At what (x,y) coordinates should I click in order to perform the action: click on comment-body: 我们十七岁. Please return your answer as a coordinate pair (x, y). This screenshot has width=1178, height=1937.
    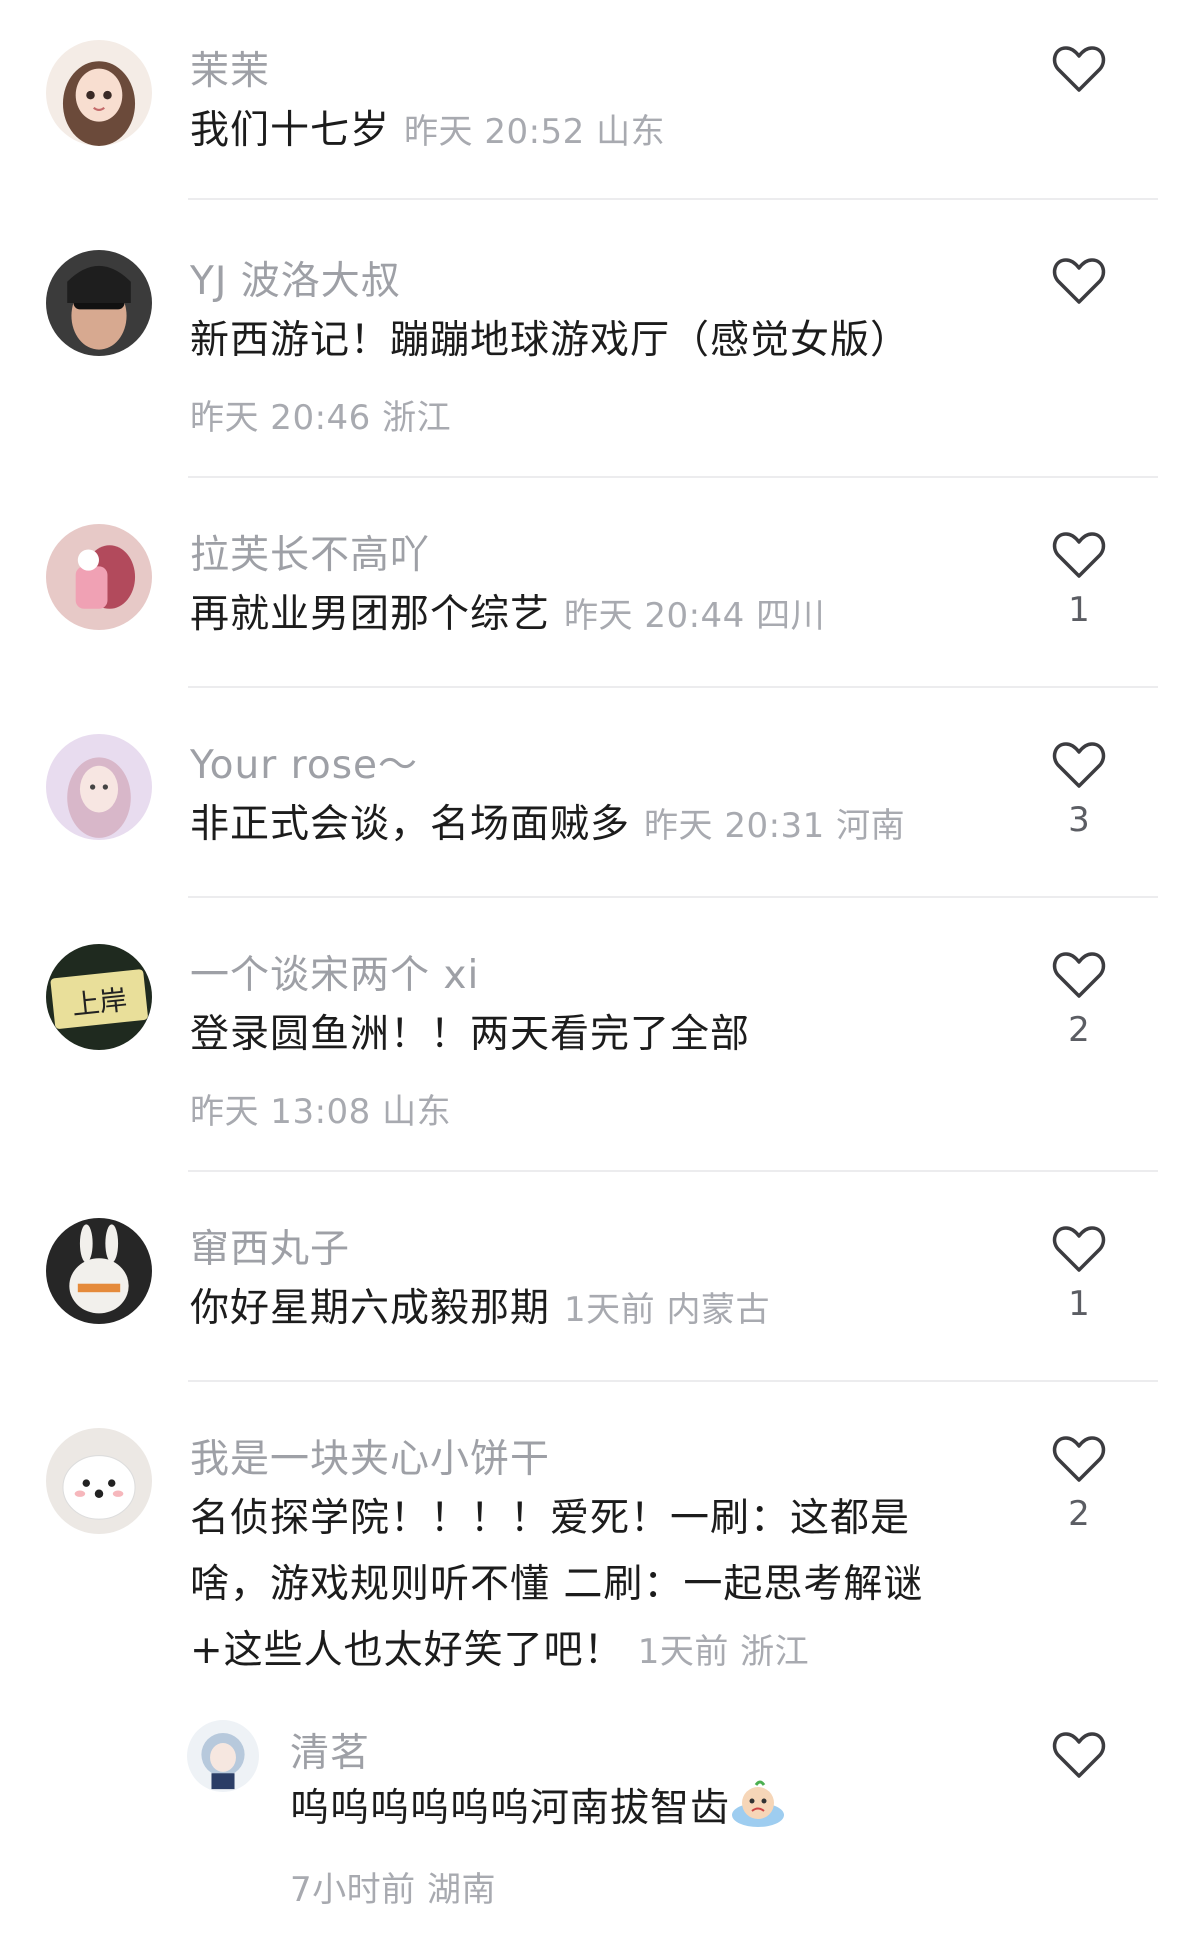
    Looking at the image, I should click on (290, 130).